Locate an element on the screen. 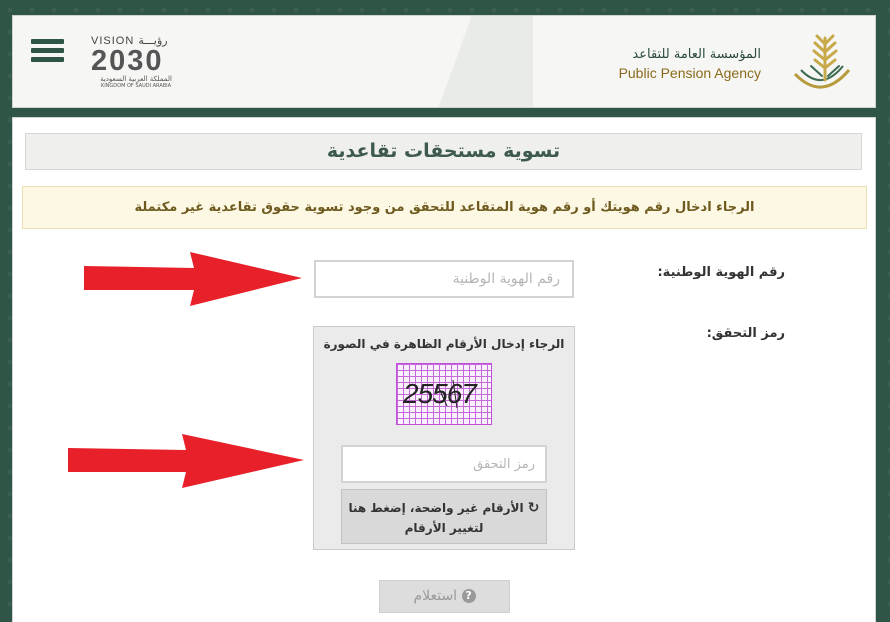 Image resolution: width=890 pixels, height=622 pixels. hamburger-menu-icon is located at coordinates (47, 53).